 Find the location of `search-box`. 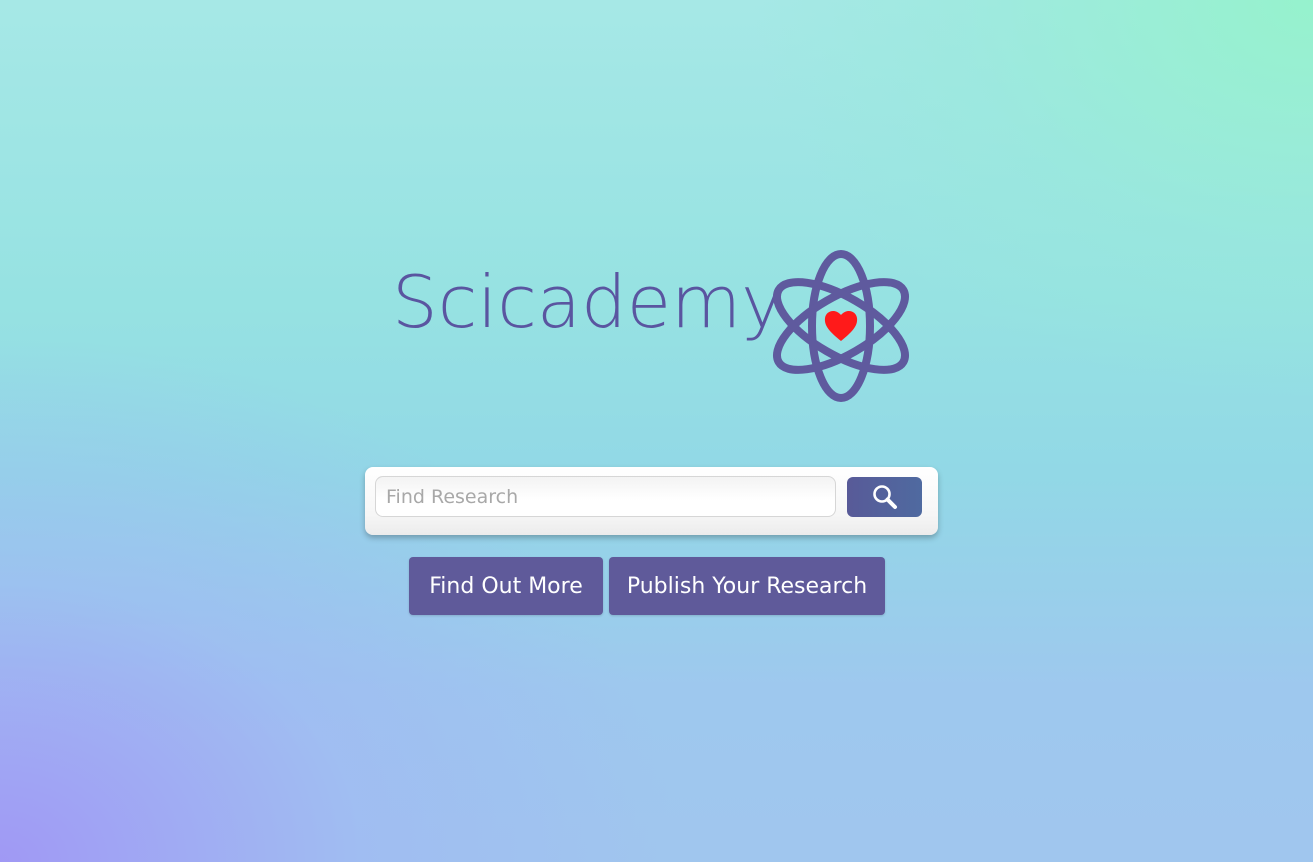

search-box is located at coordinates (651, 501).